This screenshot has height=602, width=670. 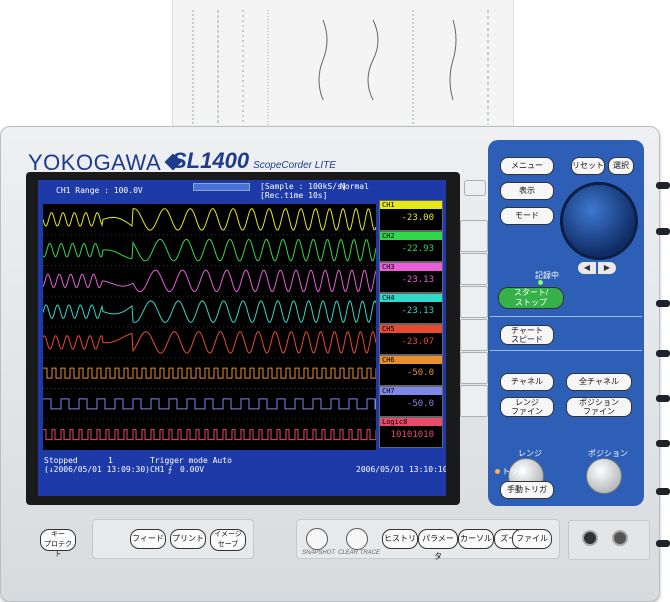 What do you see at coordinates (476, 539) in the screenshot?
I see `cursor-button: カーソル` at bounding box center [476, 539].